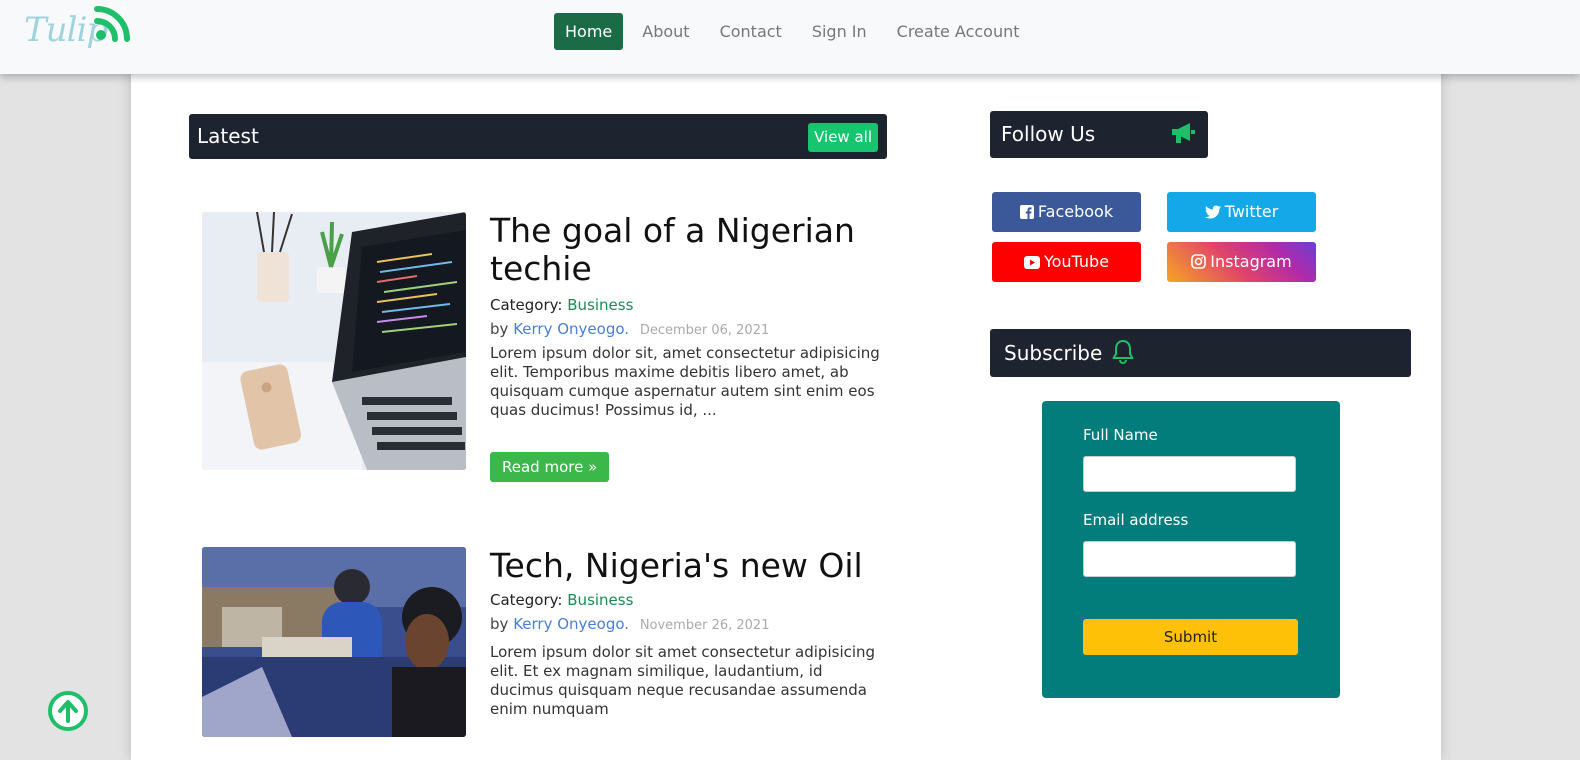 The image size is (1580, 760). I want to click on instagram-button: Instagram, so click(1241, 262).